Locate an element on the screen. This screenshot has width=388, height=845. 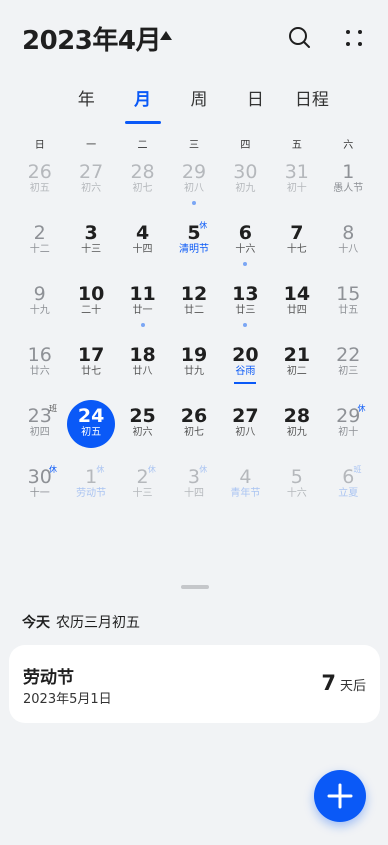
days-unit: 天后 is located at coordinates (352, 686).